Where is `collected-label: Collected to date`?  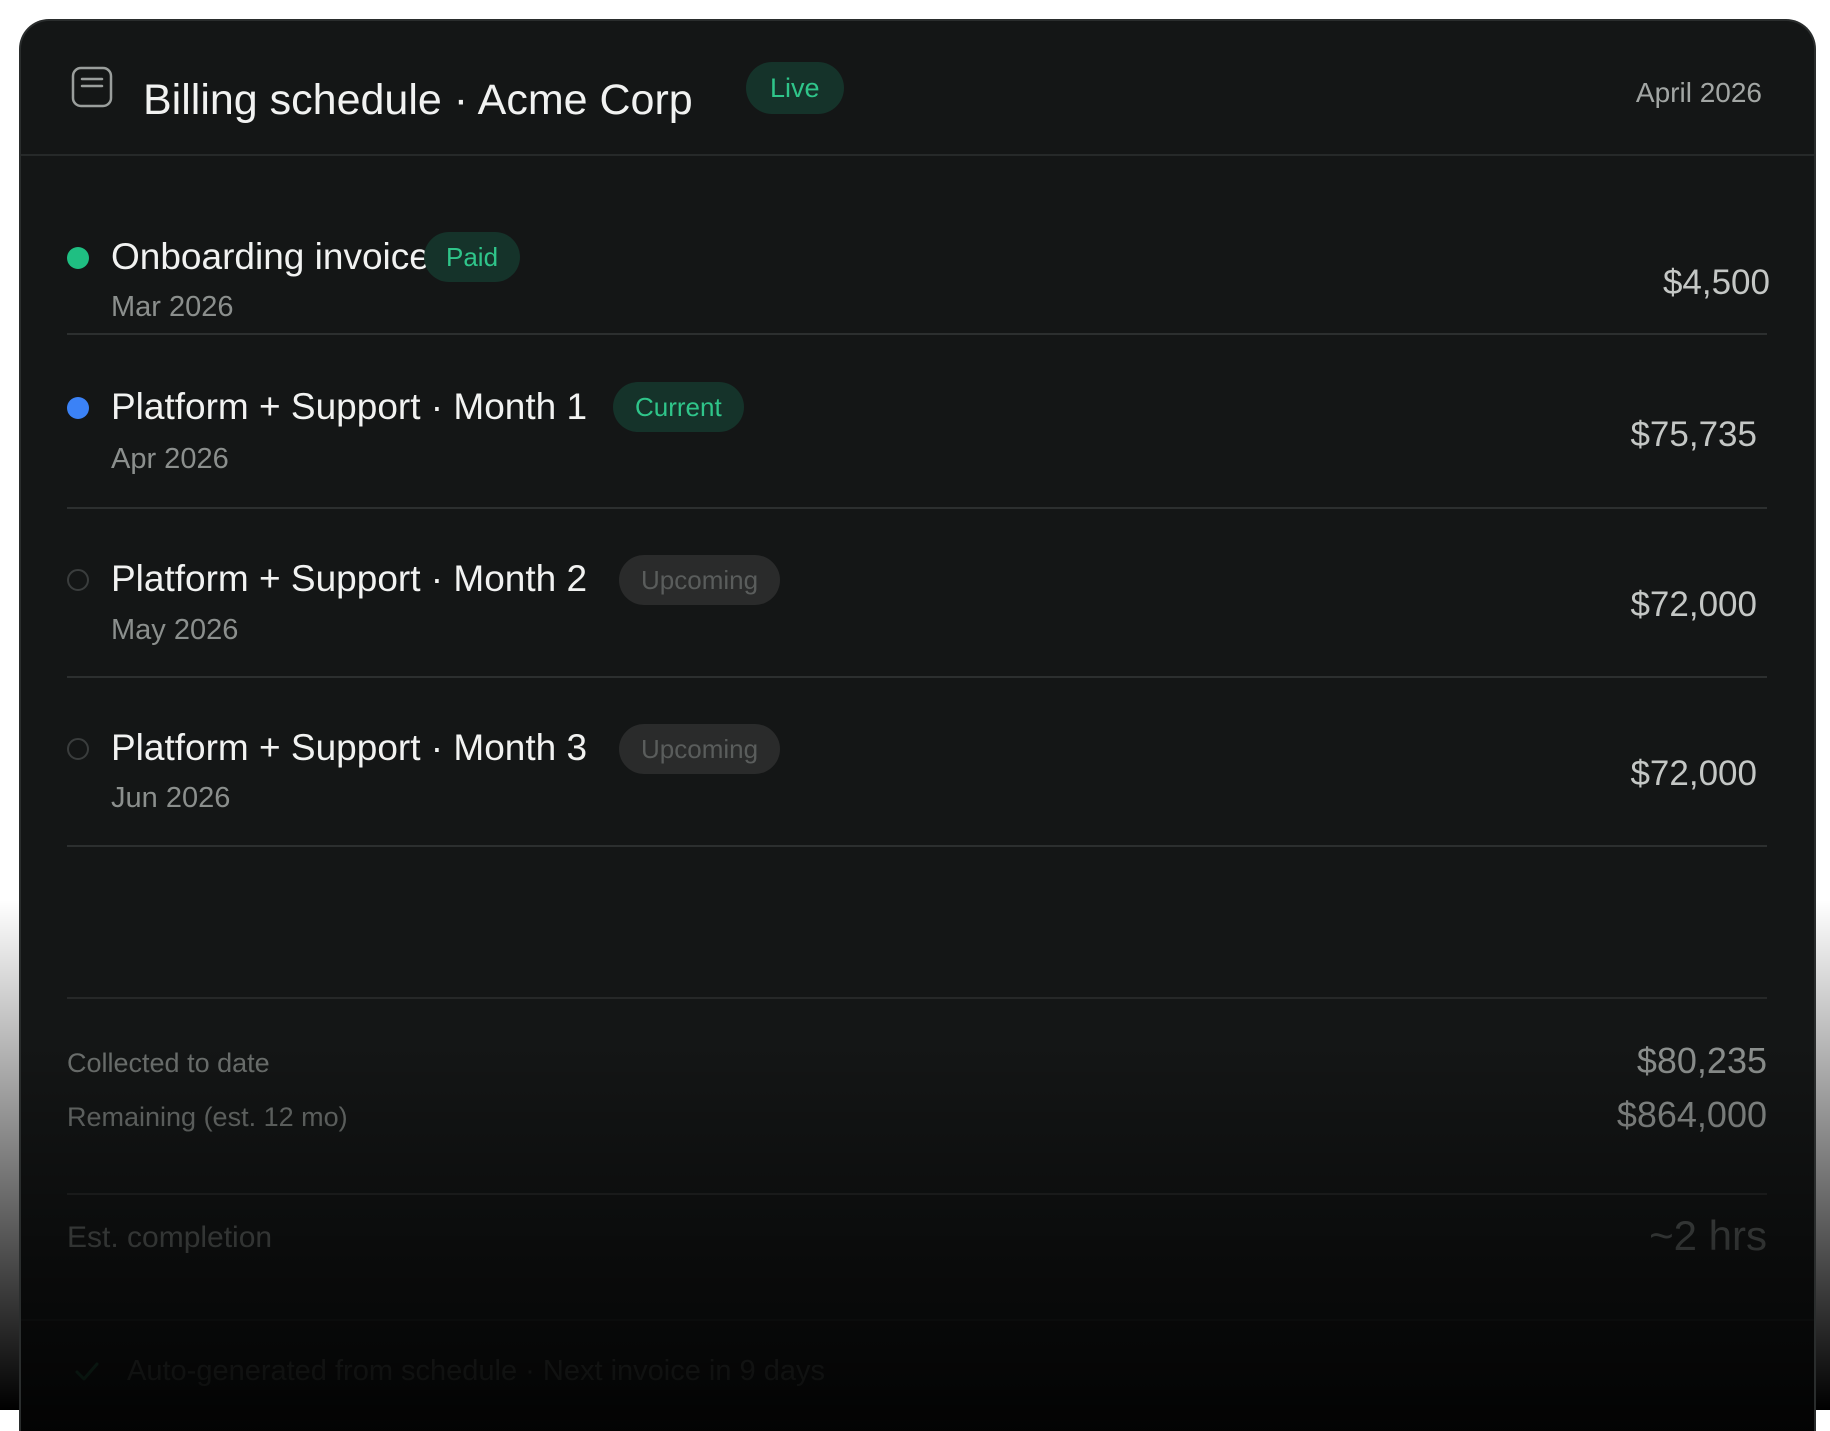
collected-label: Collected to date is located at coordinates (168, 1063).